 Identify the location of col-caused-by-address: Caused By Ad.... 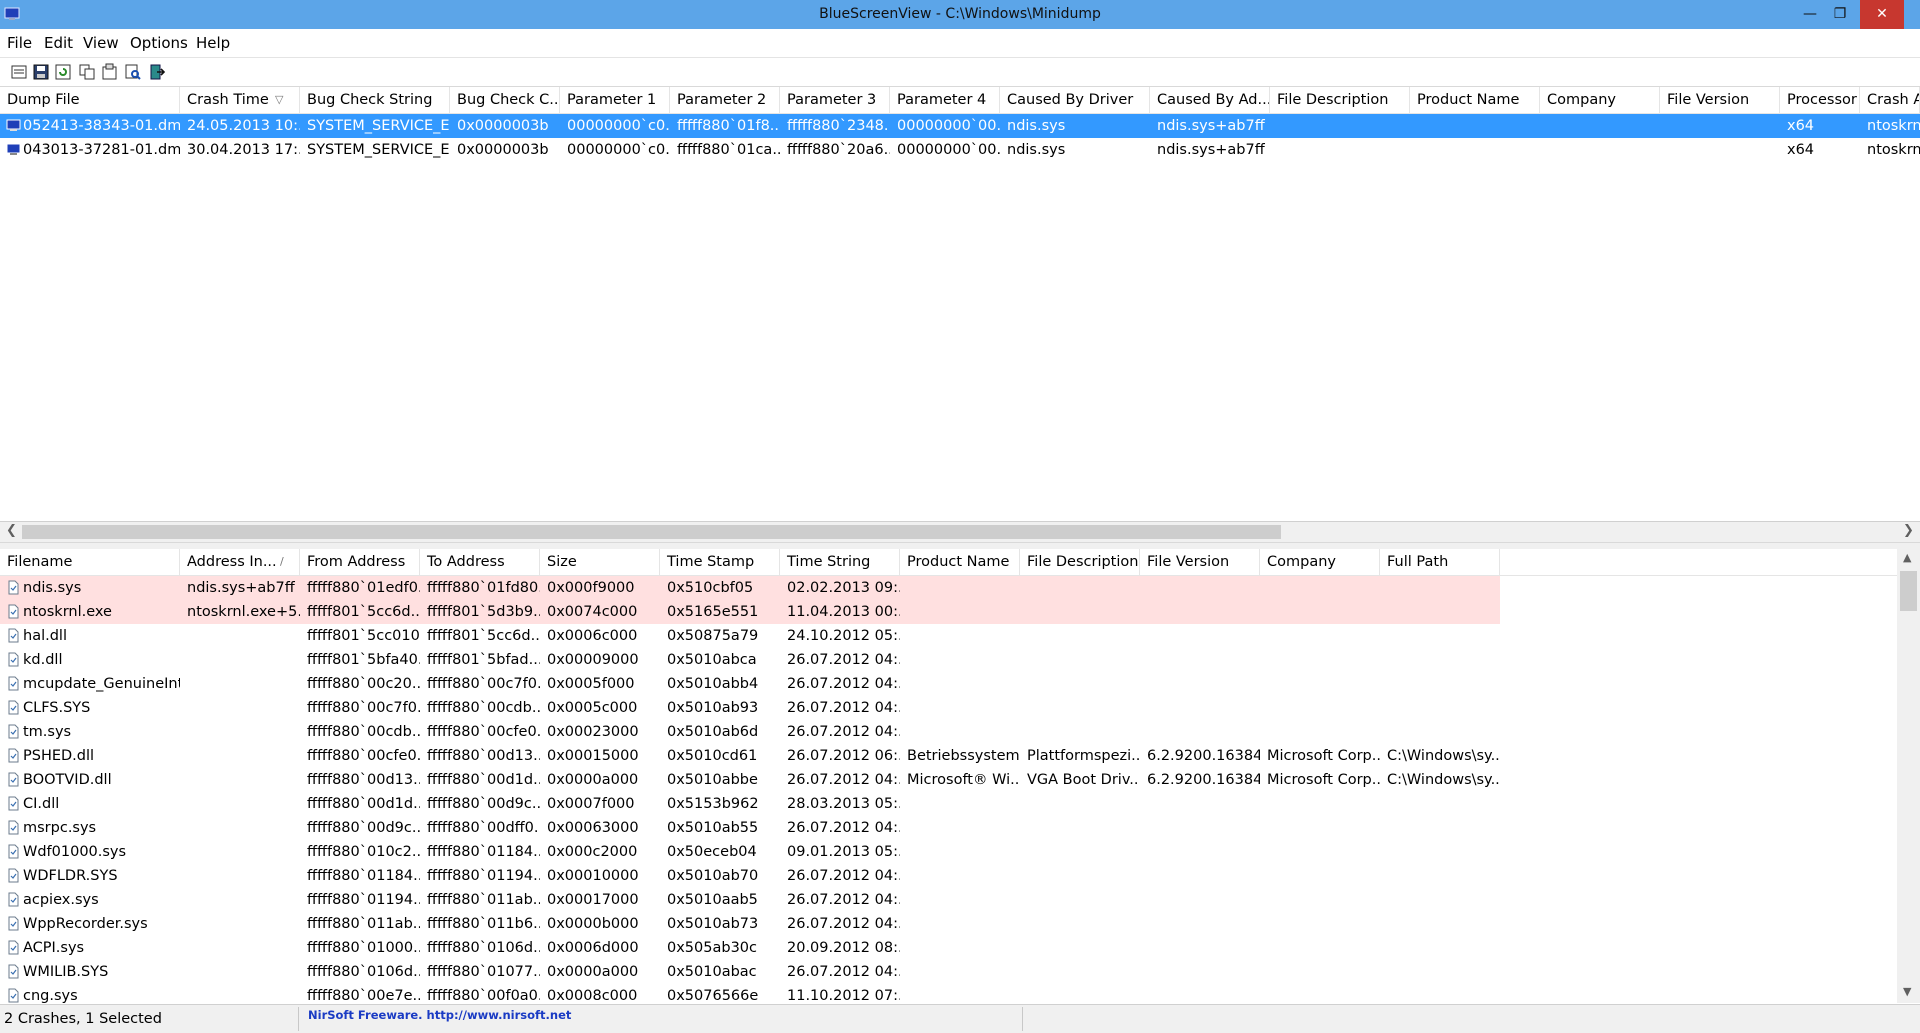
(1210, 100).